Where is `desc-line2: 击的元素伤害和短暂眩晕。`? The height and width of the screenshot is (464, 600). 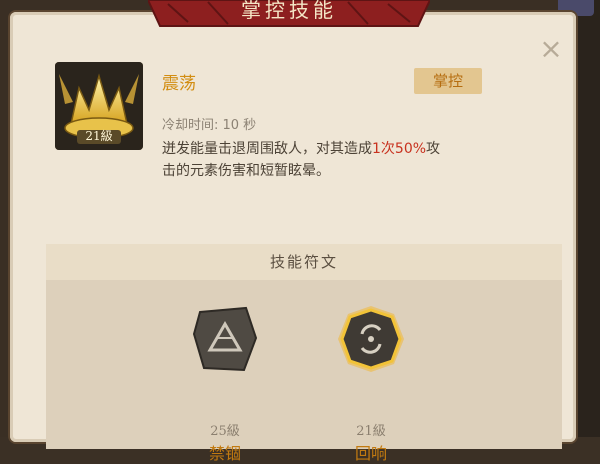
desc-line2: 击的元素伤害和短暂眩晕。 is located at coordinates (246, 171).